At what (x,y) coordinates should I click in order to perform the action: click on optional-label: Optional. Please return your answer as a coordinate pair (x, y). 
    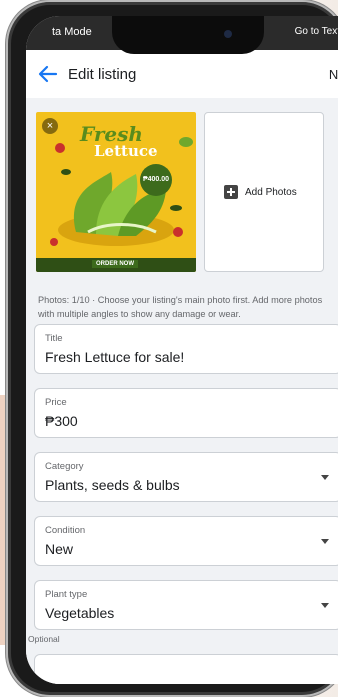
    Looking at the image, I should click on (44, 639).